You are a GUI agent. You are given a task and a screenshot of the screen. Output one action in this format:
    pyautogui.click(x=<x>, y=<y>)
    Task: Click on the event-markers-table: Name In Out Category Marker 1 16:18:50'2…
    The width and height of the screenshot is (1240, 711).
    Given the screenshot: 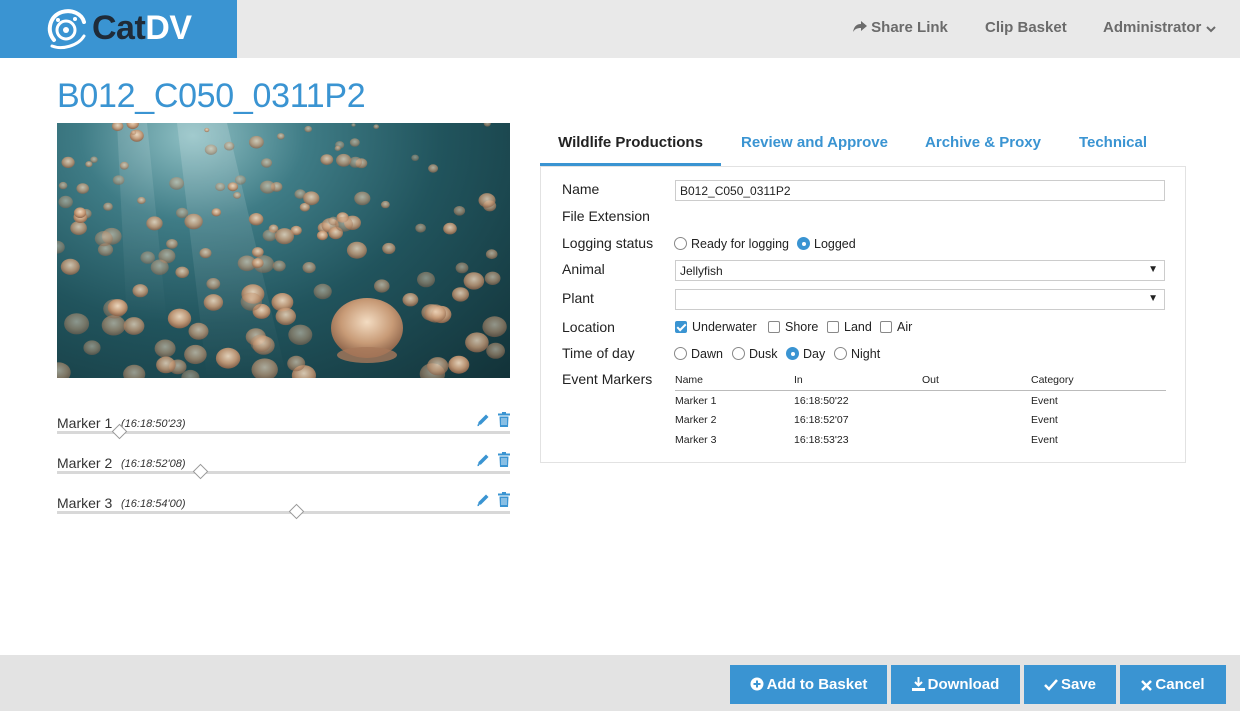 What is the action you would take?
    pyautogui.click(x=920, y=410)
    